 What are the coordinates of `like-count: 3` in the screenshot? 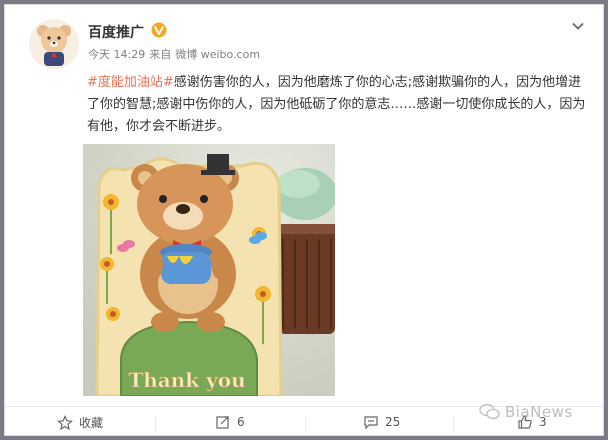 It's located at (543, 422).